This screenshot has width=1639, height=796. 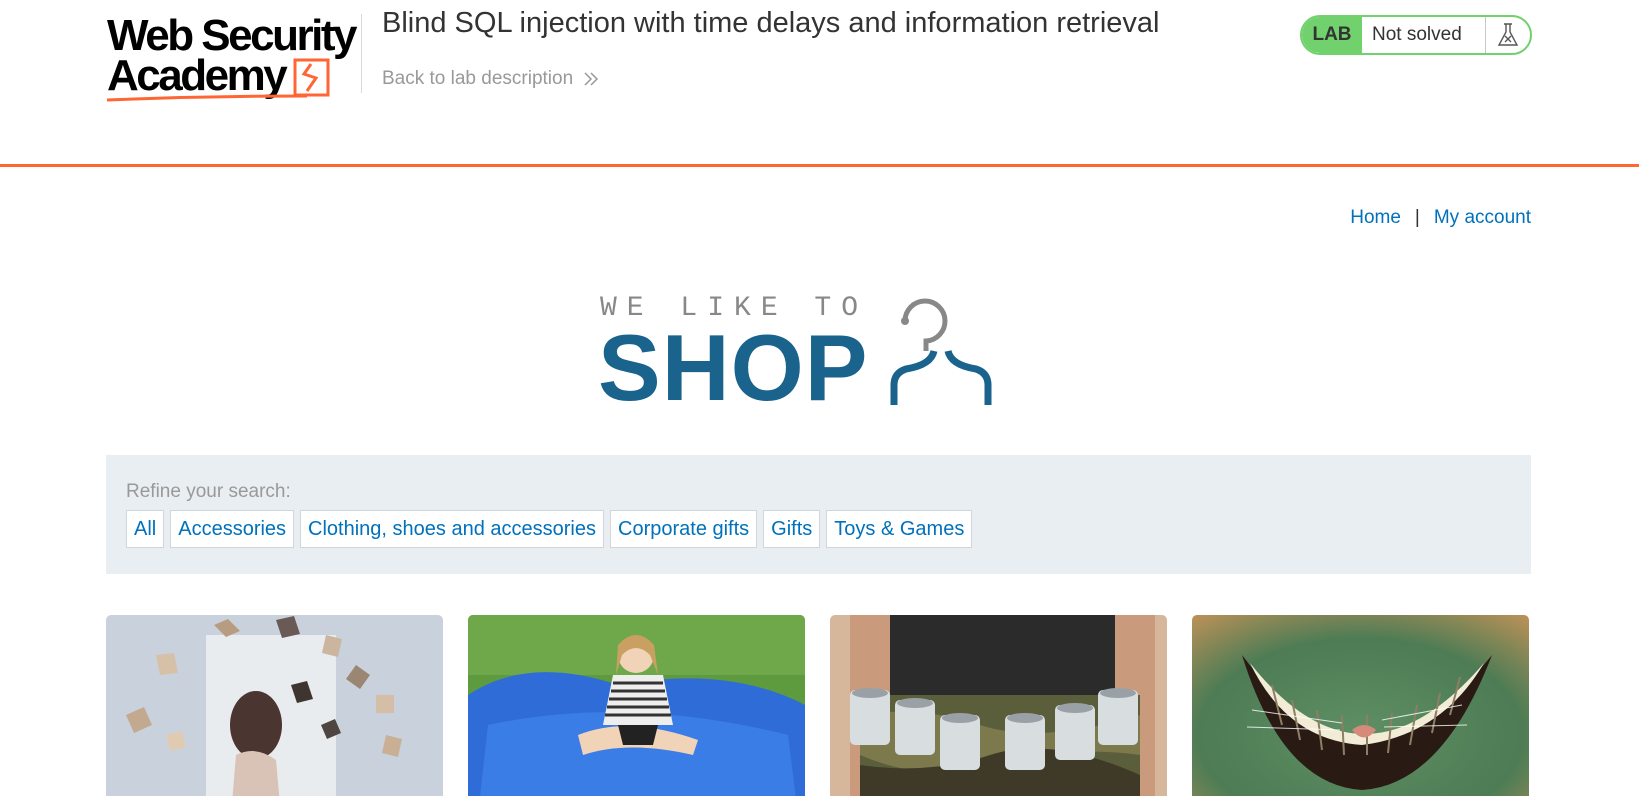 I want to click on top-navigation: Home | My account, so click(x=1440, y=218).